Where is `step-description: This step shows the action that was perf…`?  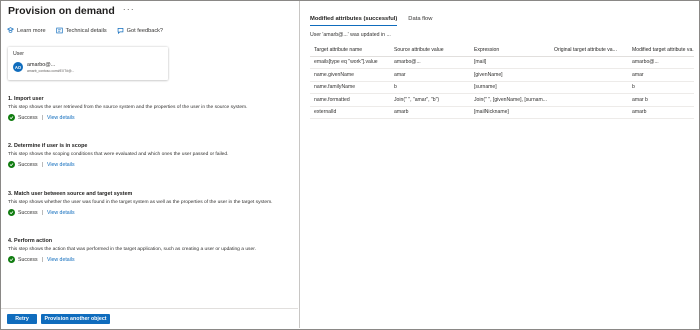 step-description: This step shows the action that was perf… is located at coordinates (132, 249).